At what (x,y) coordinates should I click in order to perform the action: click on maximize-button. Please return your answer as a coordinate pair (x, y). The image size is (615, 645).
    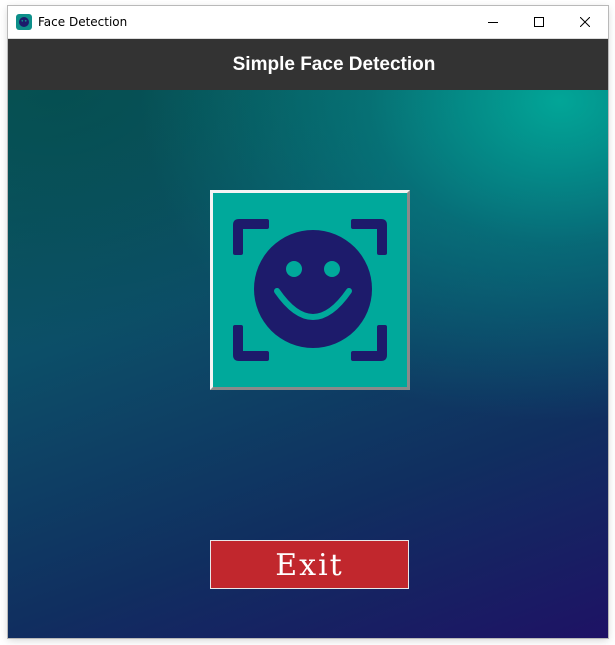
    Looking at the image, I should click on (539, 22).